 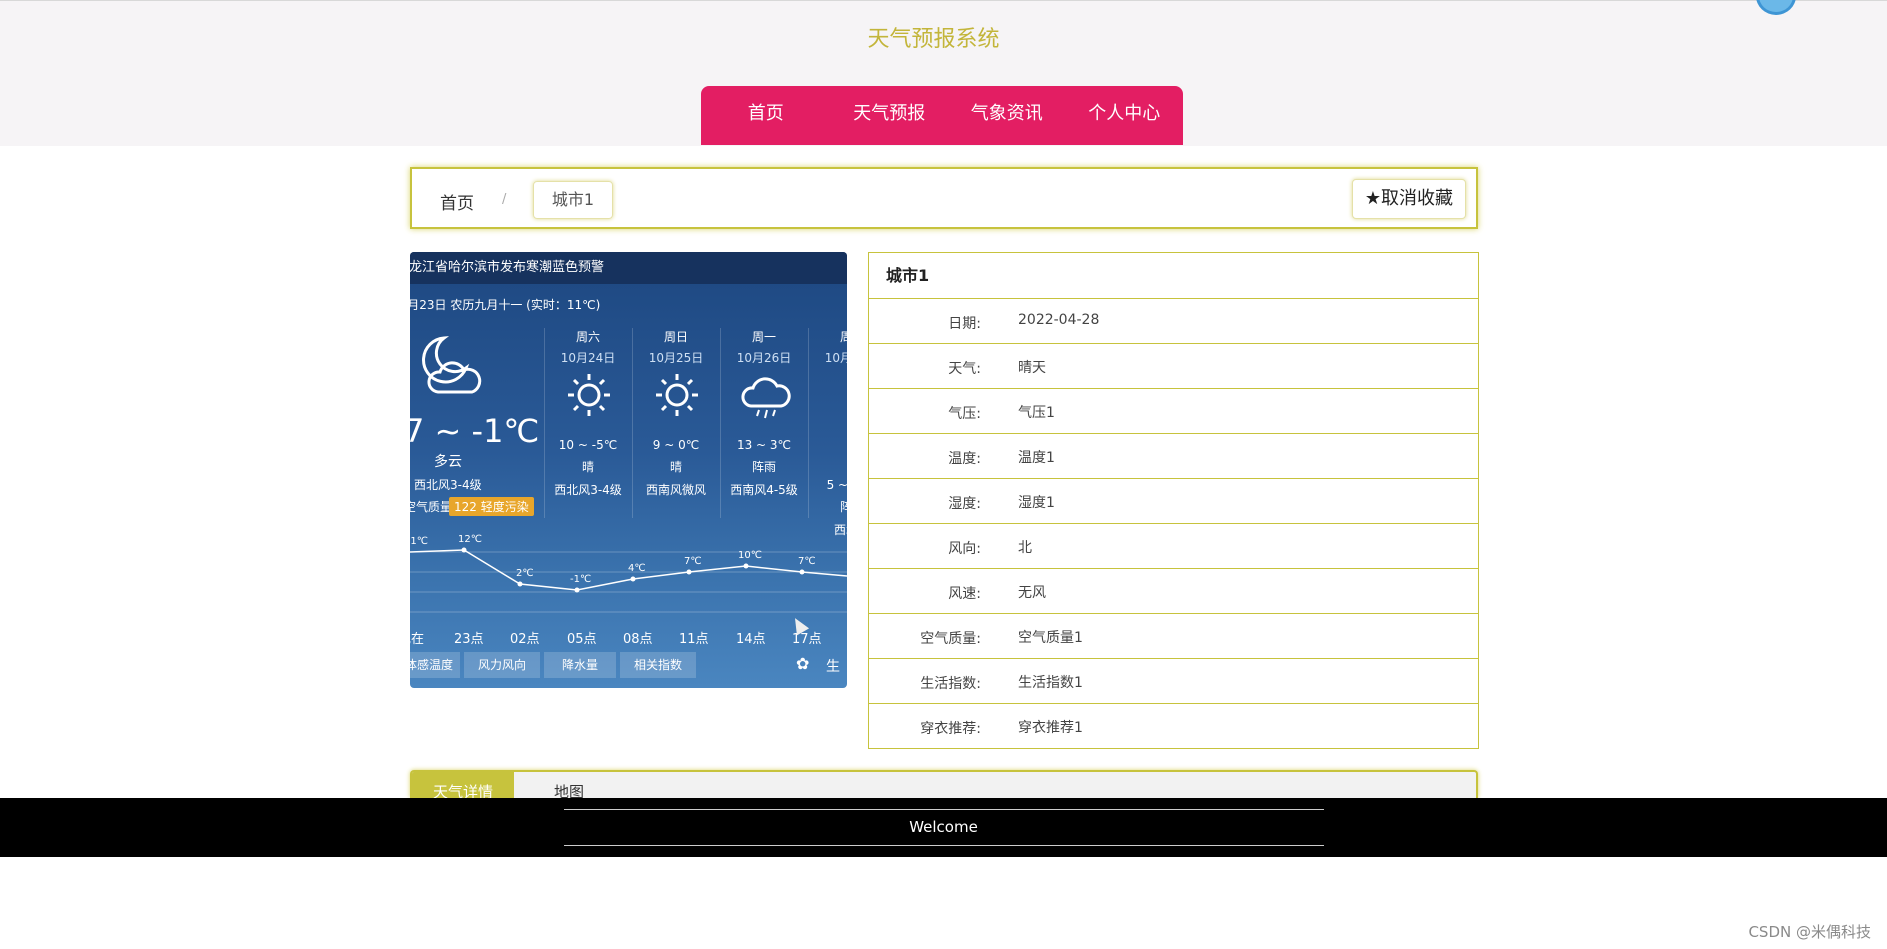 What do you see at coordinates (419, 541) in the screenshot?
I see `hour-temp-label: 11℃` at bounding box center [419, 541].